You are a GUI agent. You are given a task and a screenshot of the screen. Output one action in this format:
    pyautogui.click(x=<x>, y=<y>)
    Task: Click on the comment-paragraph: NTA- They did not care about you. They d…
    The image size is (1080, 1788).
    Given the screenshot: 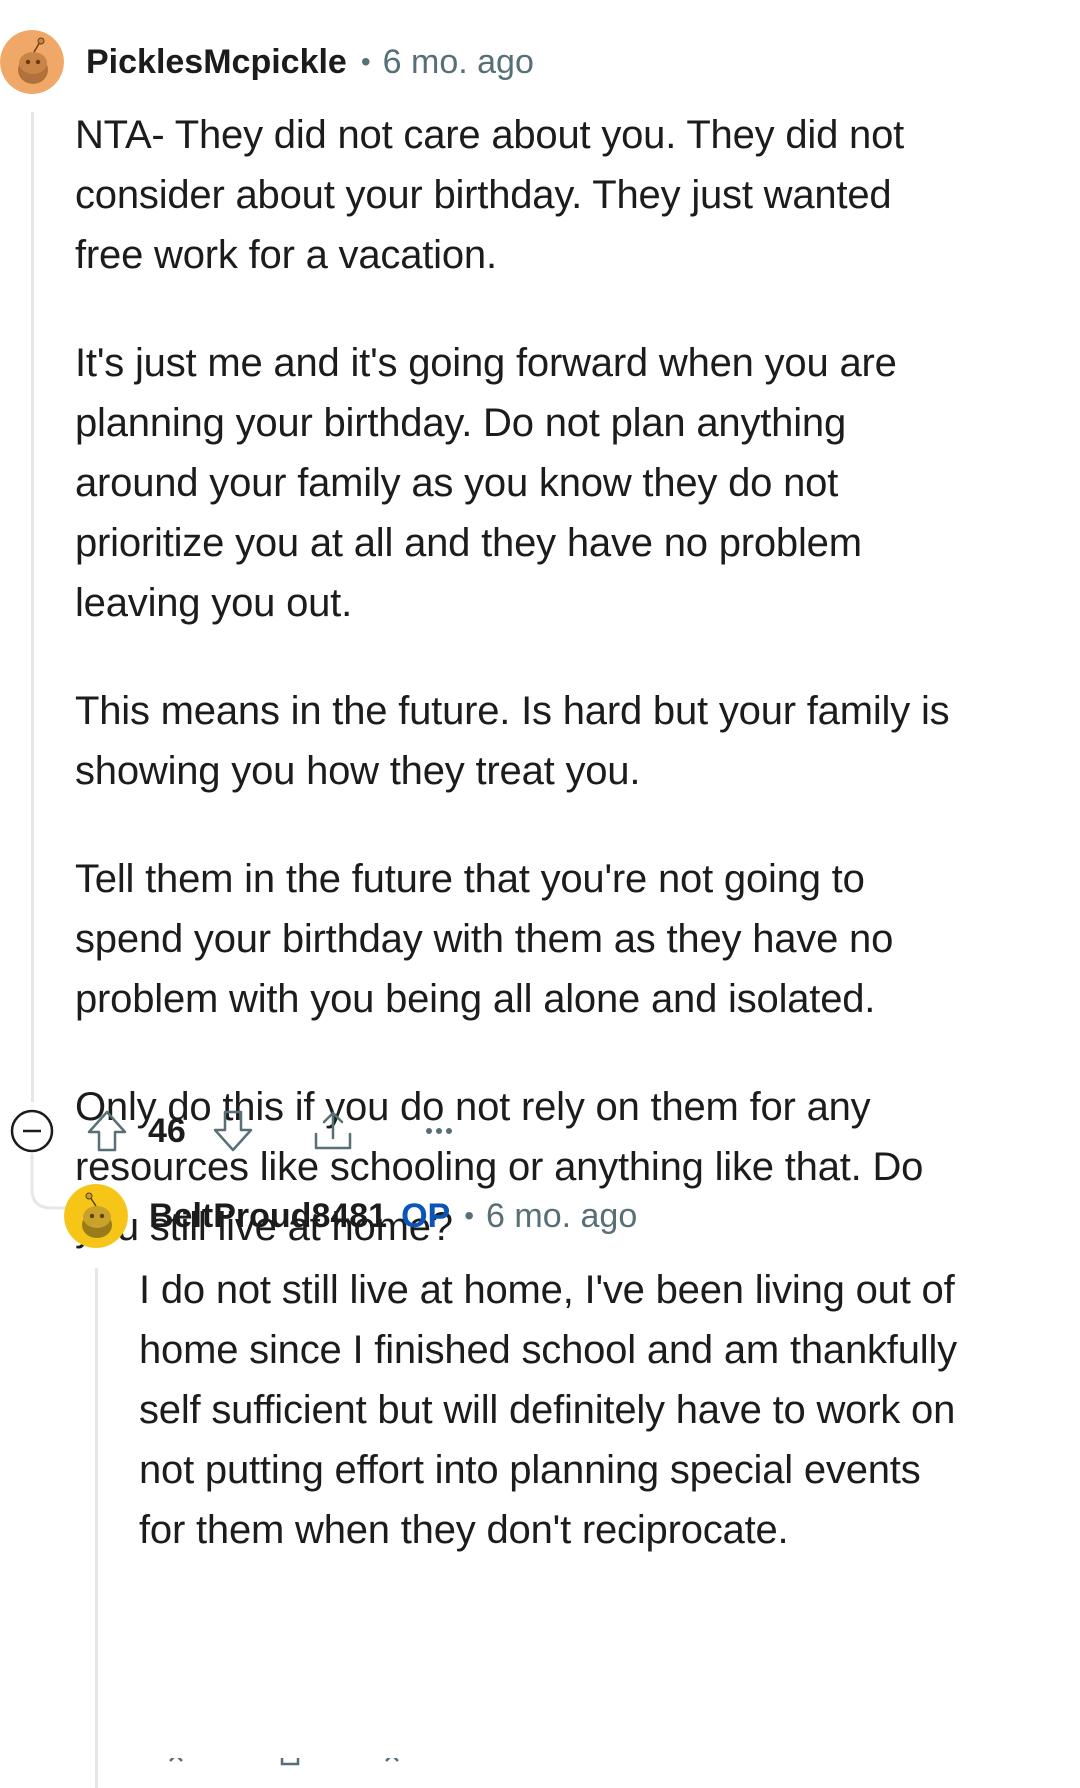 What is the action you would take?
    pyautogui.click(x=490, y=195)
    